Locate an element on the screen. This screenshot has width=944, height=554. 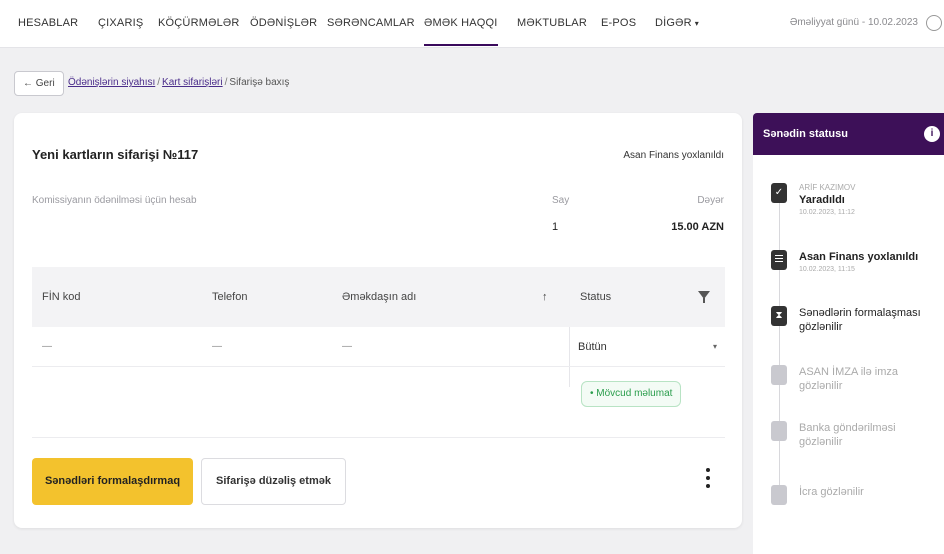
generate-documents-button: Sənədləri formalaşdırmaq is located at coordinates (112, 481).